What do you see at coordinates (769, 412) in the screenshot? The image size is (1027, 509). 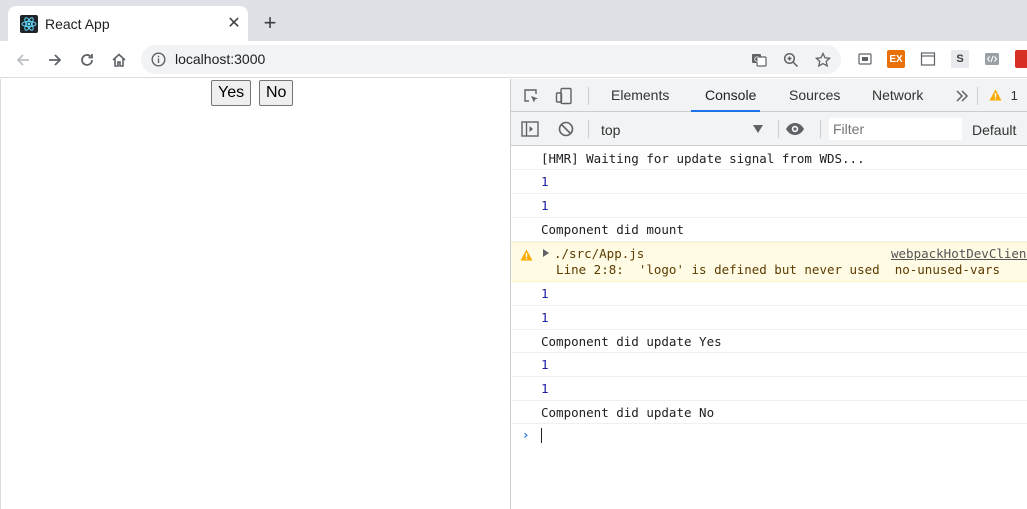 I see `console-message: Component did update No` at bounding box center [769, 412].